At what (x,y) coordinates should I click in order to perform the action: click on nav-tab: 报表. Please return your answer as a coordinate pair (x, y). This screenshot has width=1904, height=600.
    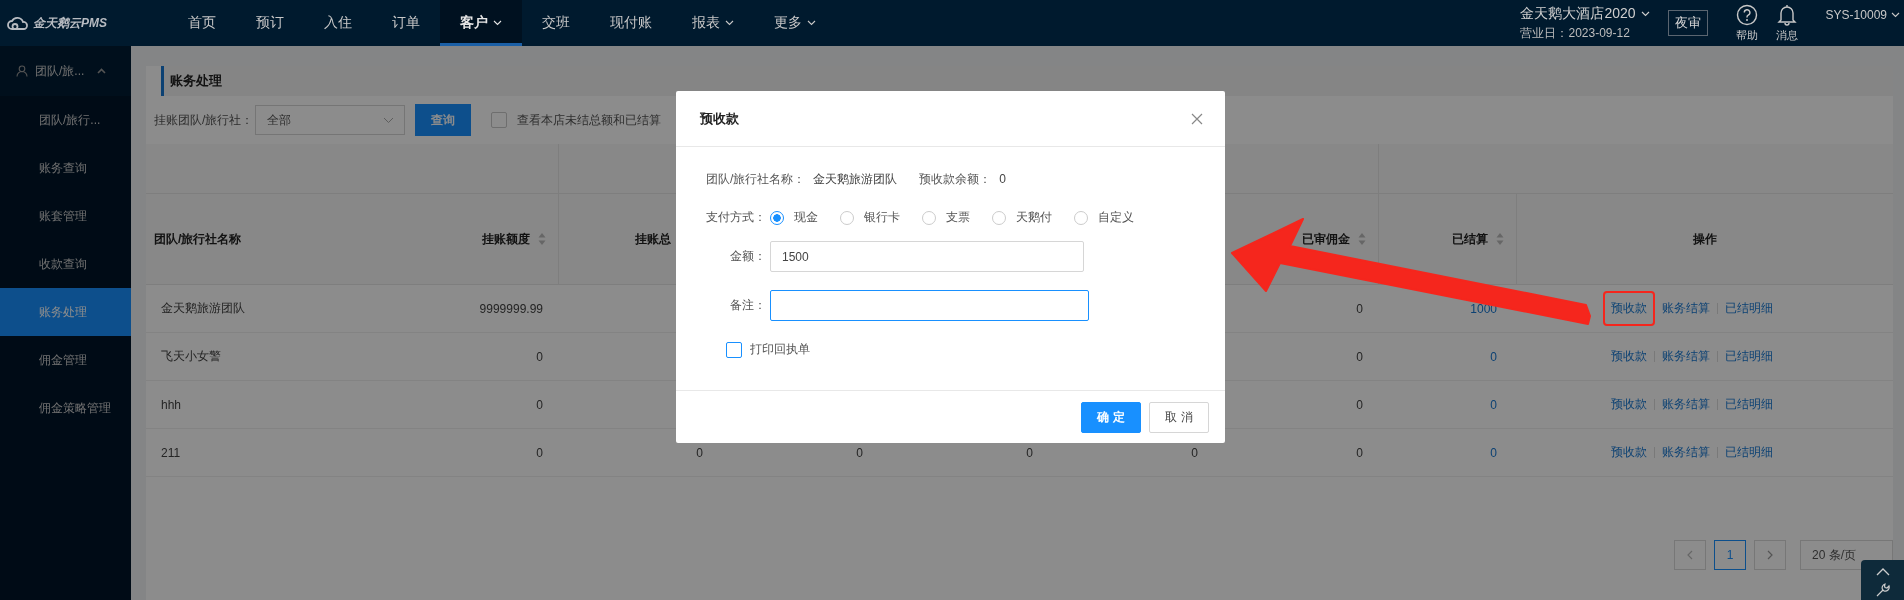
    Looking at the image, I should click on (713, 23).